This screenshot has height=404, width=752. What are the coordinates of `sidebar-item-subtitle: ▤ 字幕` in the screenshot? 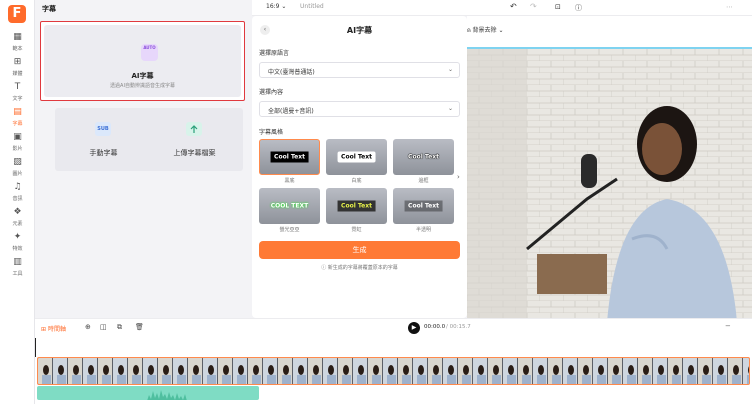 It's located at (17, 121).